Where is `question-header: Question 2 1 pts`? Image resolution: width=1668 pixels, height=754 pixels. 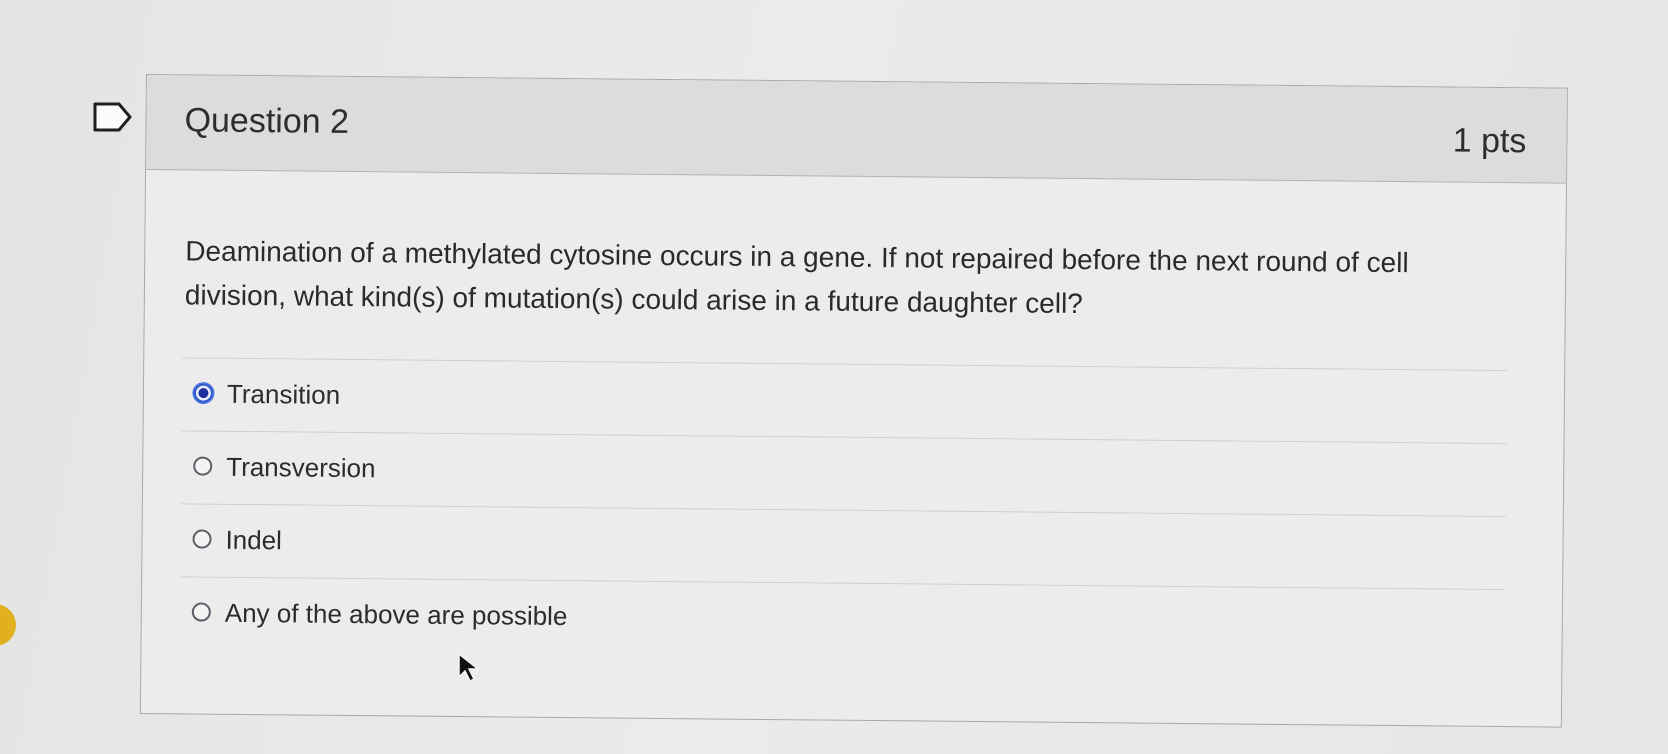 question-header: Question 2 1 pts is located at coordinates (856, 129).